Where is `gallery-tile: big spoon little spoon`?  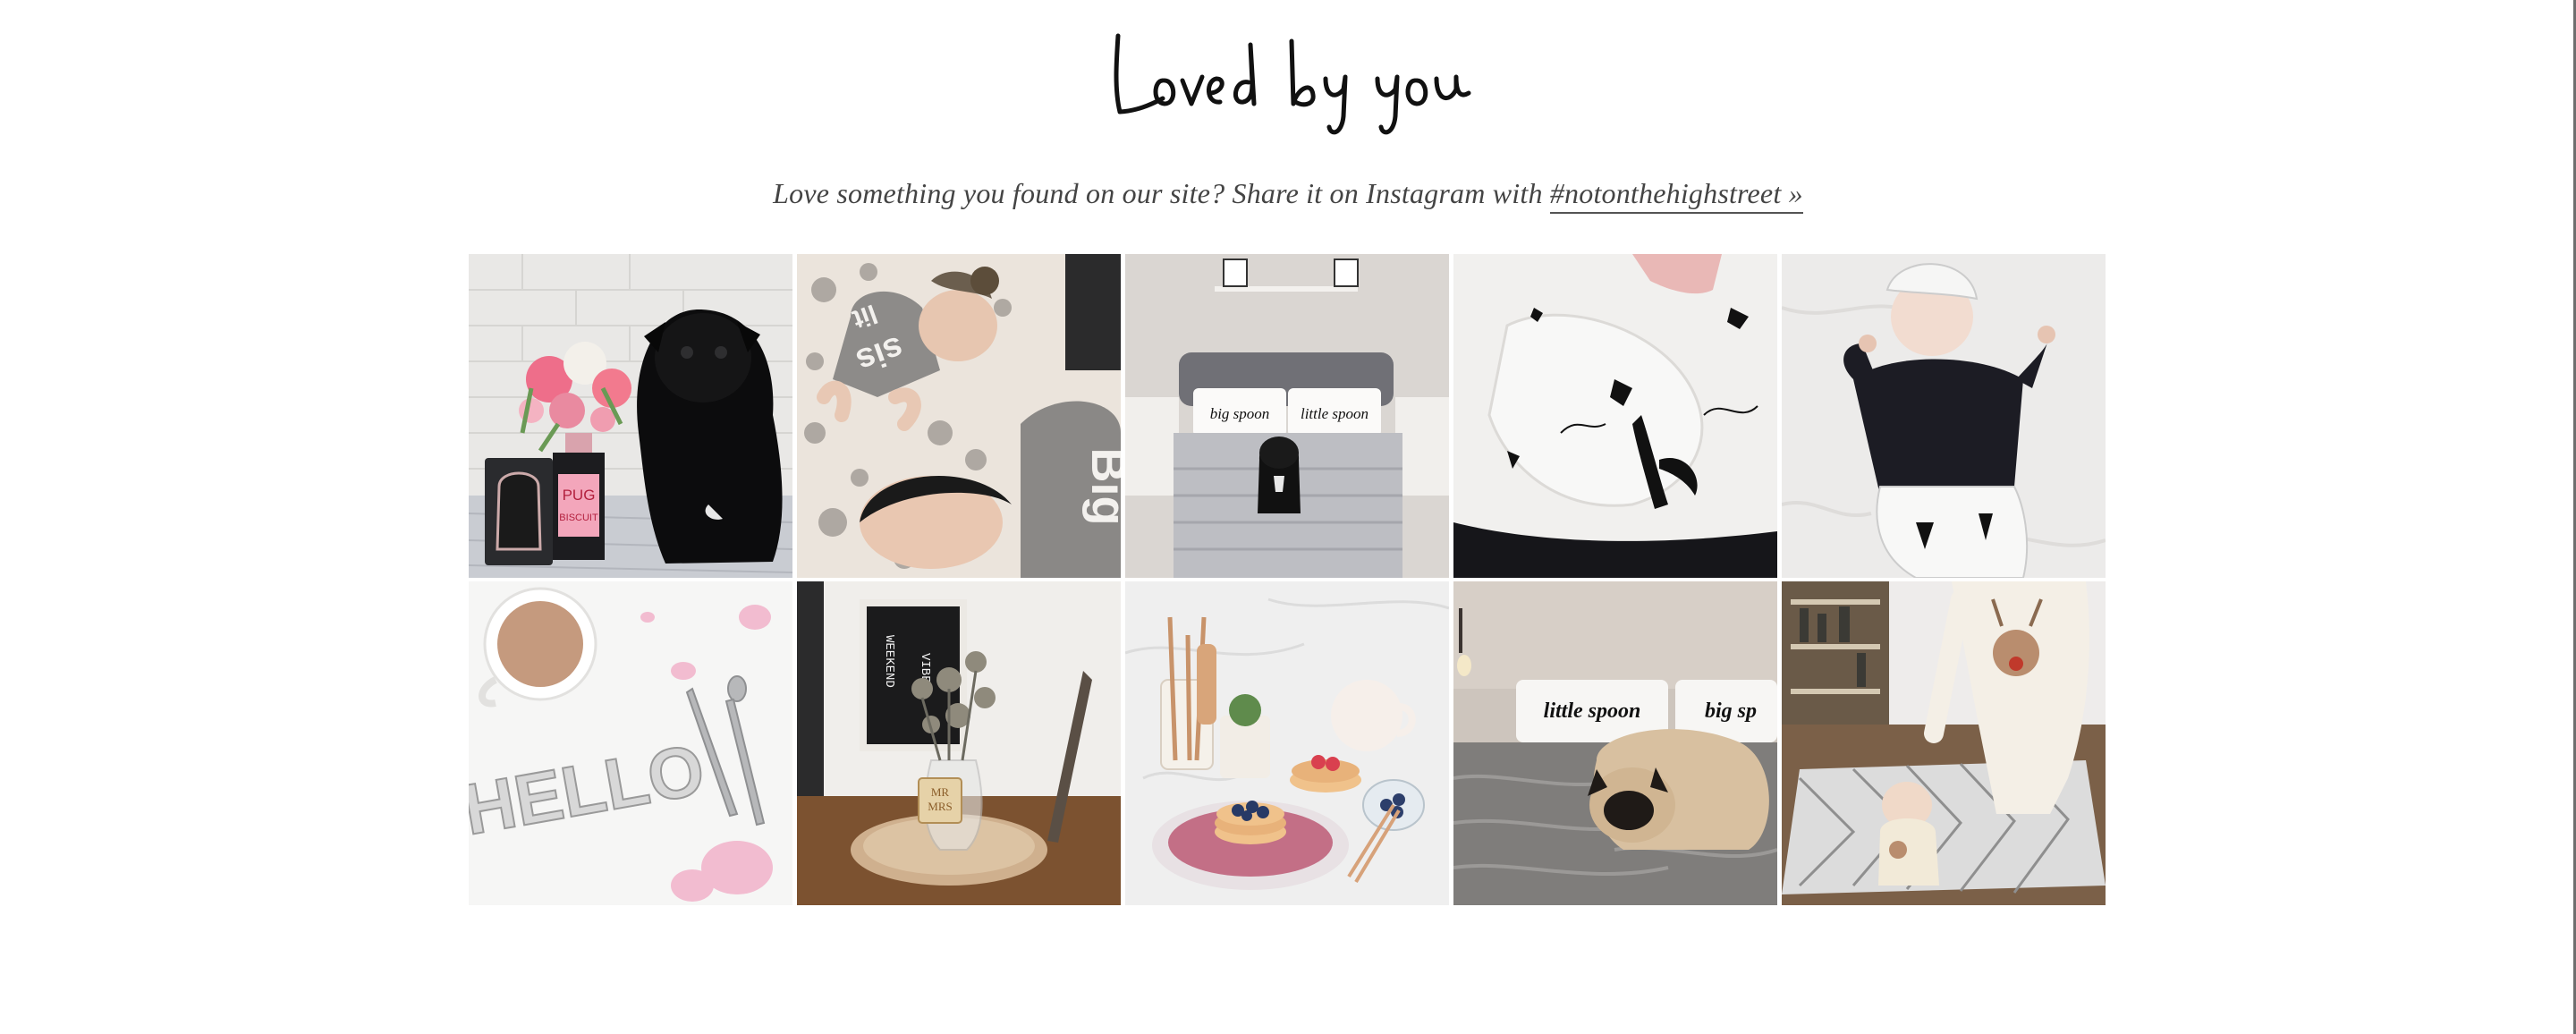
gallery-tile: big spoon little spoon is located at coordinates (1287, 416).